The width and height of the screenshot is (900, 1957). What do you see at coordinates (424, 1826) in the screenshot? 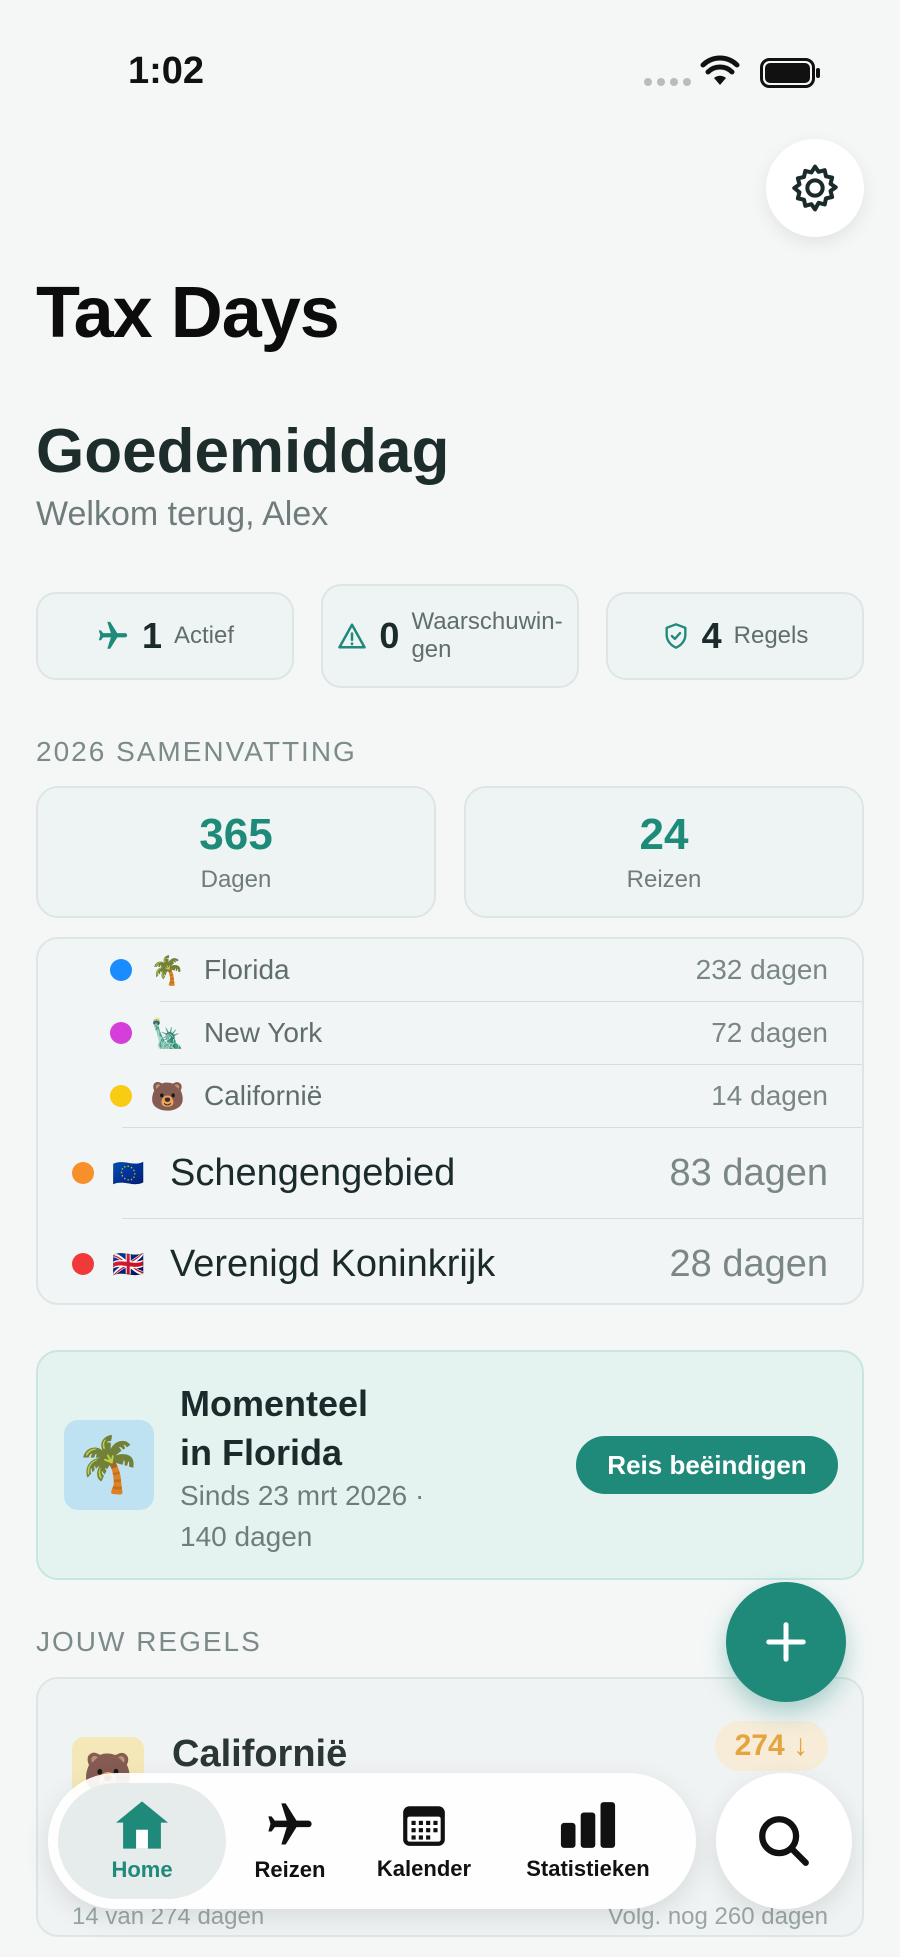
I see `calendar-icon` at bounding box center [424, 1826].